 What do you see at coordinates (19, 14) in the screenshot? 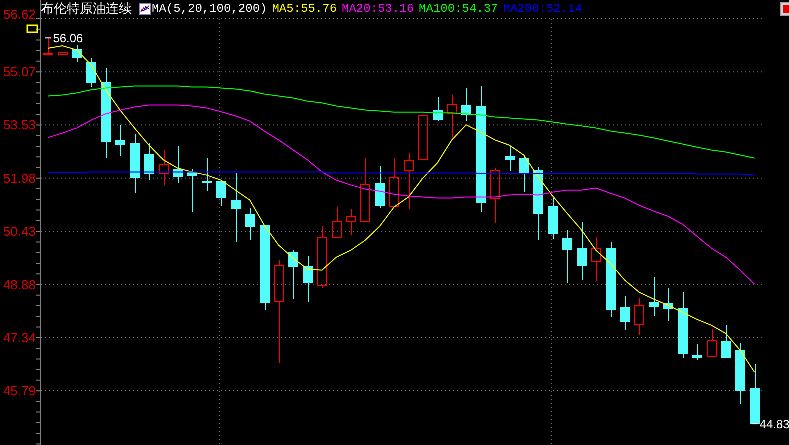
I see `axis-label: 56.62` at bounding box center [19, 14].